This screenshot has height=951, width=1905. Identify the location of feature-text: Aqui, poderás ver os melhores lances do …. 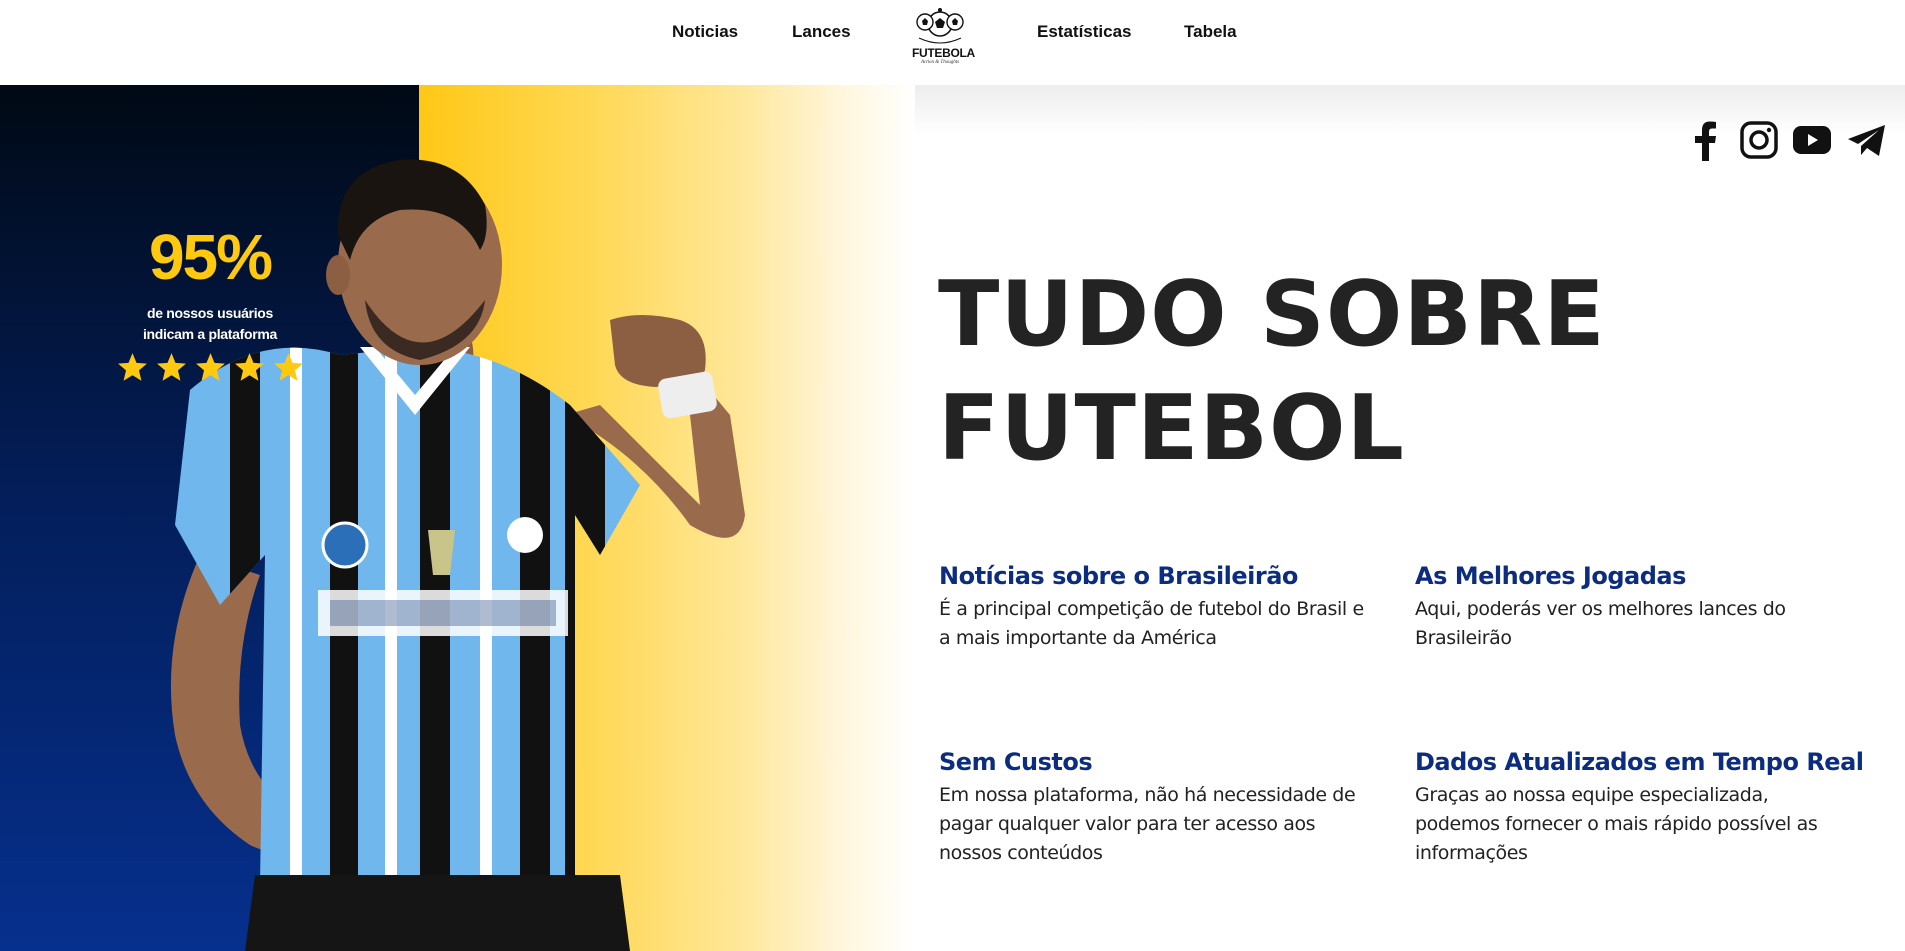
(1600, 623).